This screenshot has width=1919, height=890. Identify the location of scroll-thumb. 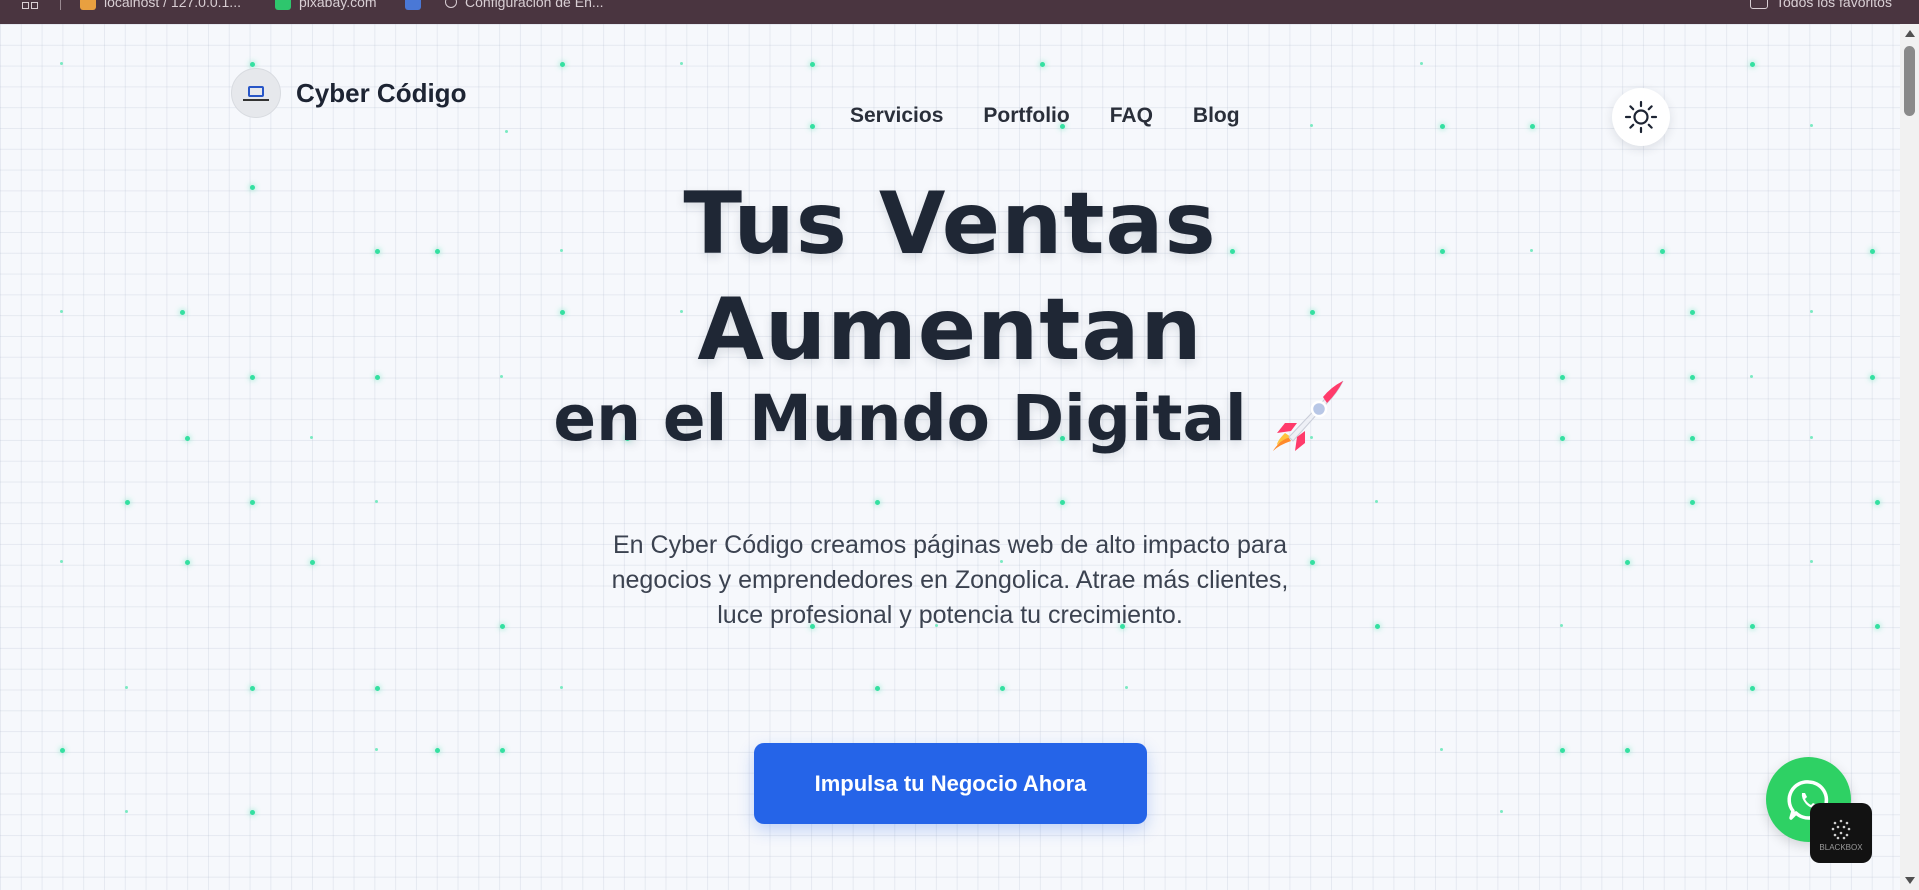
(1909, 81).